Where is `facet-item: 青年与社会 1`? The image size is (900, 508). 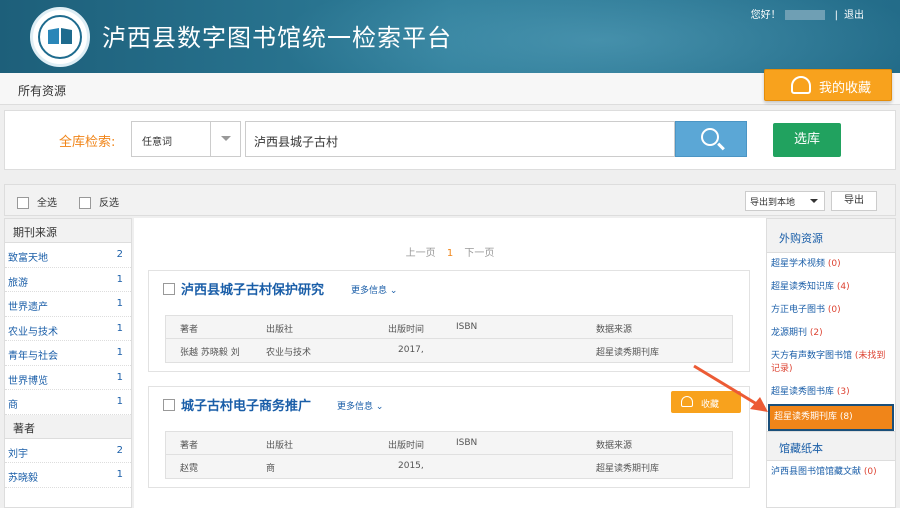
facet-item: 青年与社会 1 is located at coordinates (68, 353).